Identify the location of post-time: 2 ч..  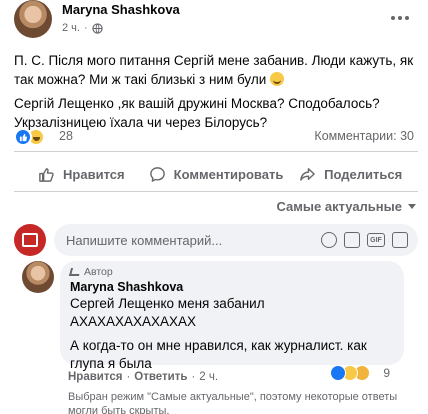
(71, 28).